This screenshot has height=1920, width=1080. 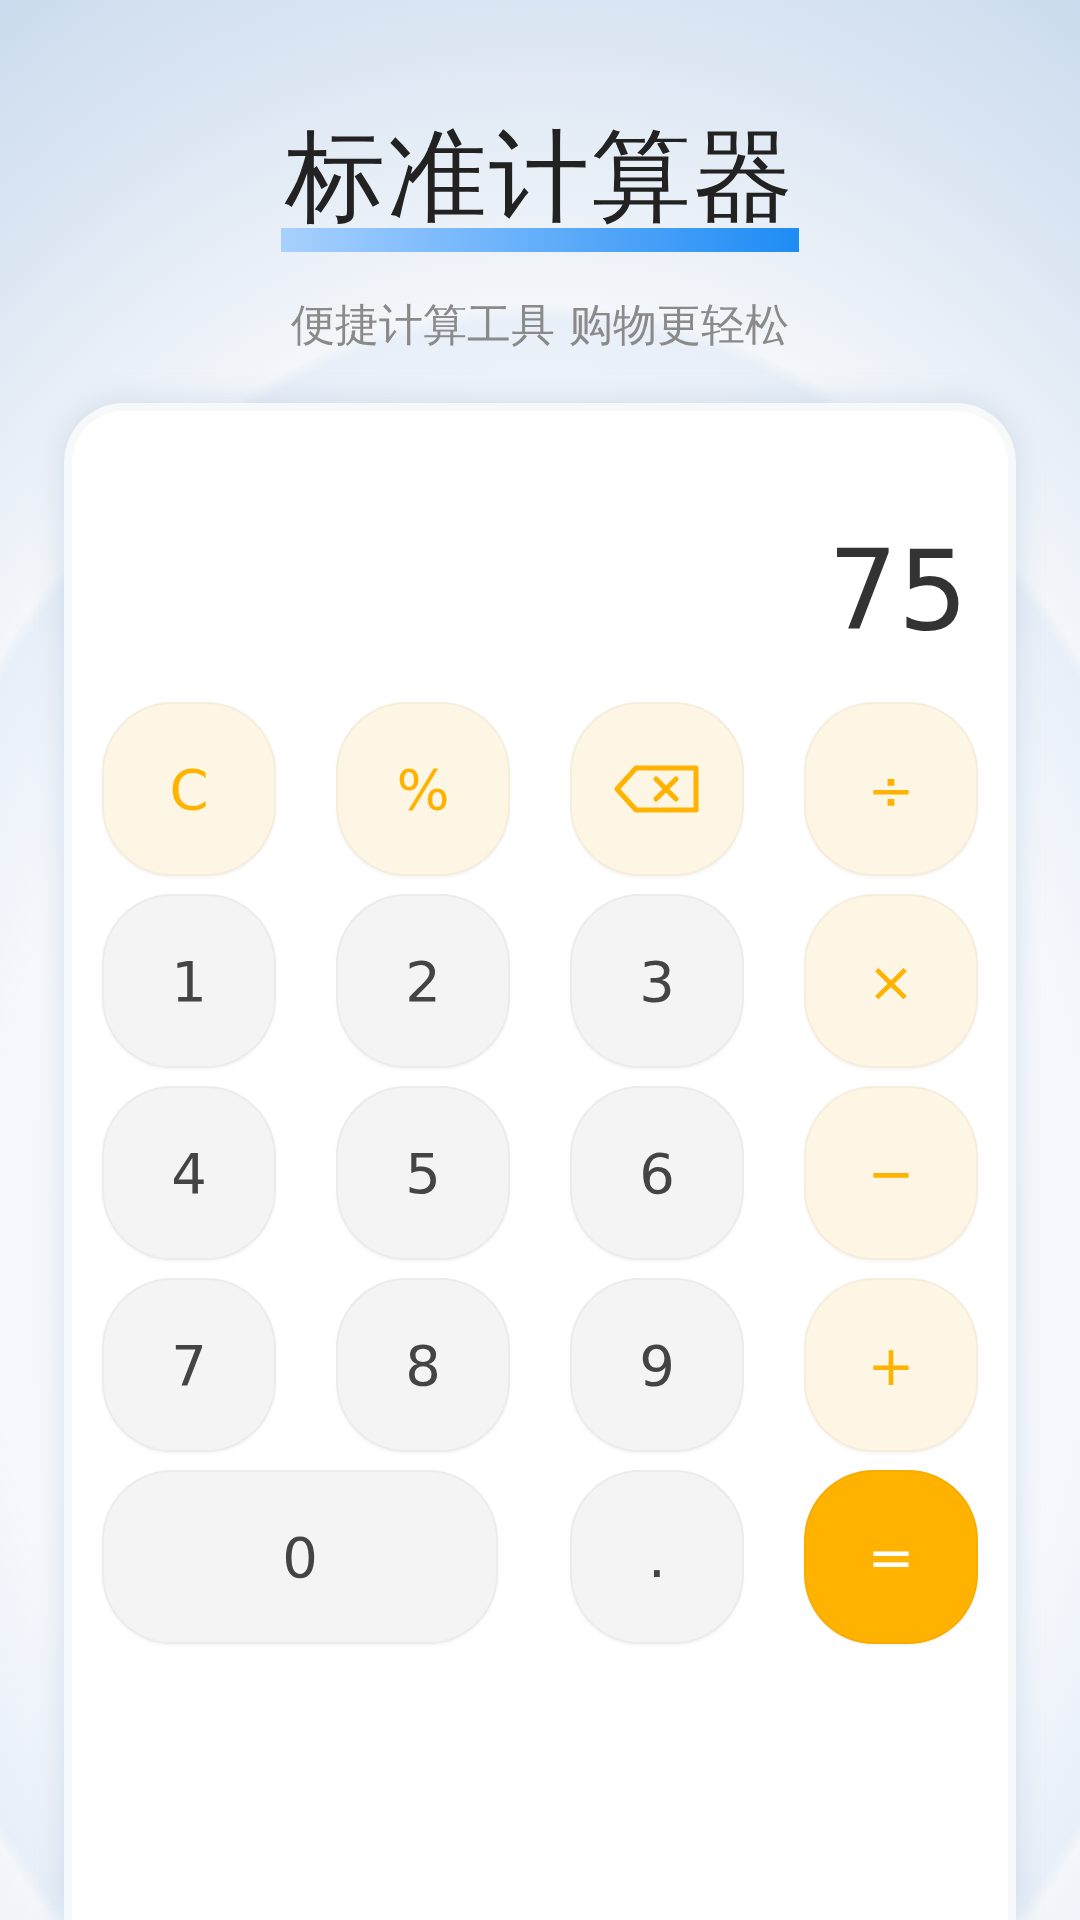 What do you see at coordinates (423, 1173) in the screenshot?
I see `digit-key: 5` at bounding box center [423, 1173].